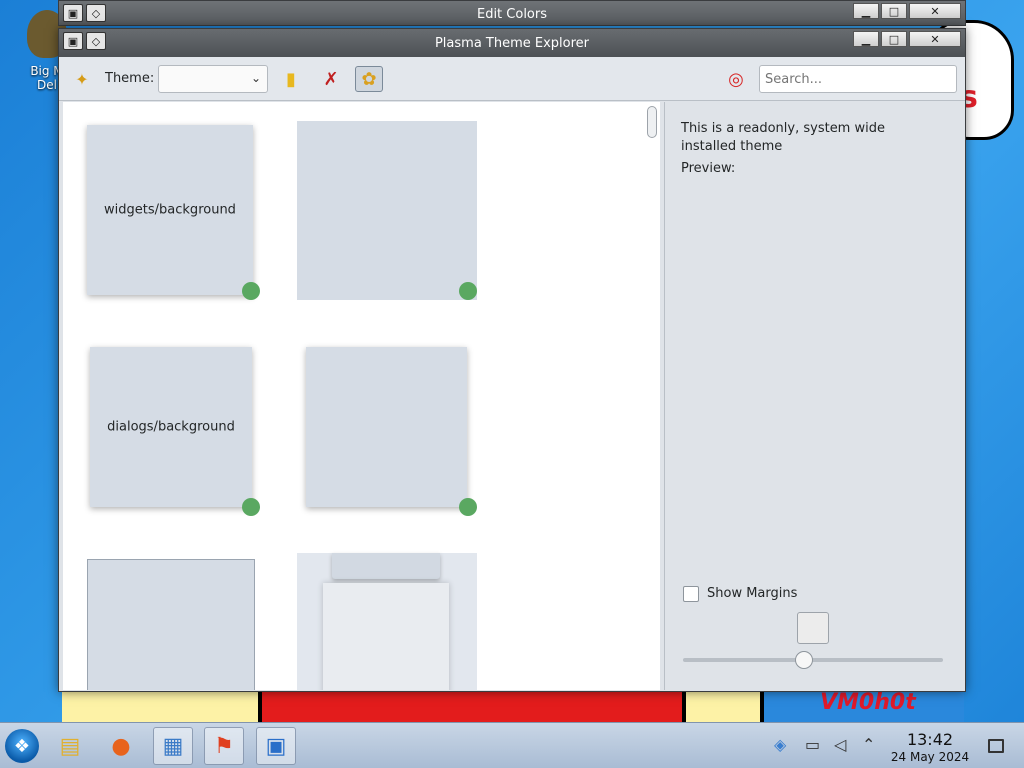 This screenshot has width=1024, height=768. I want to click on show-margins-label: Show Margins, so click(752, 593).